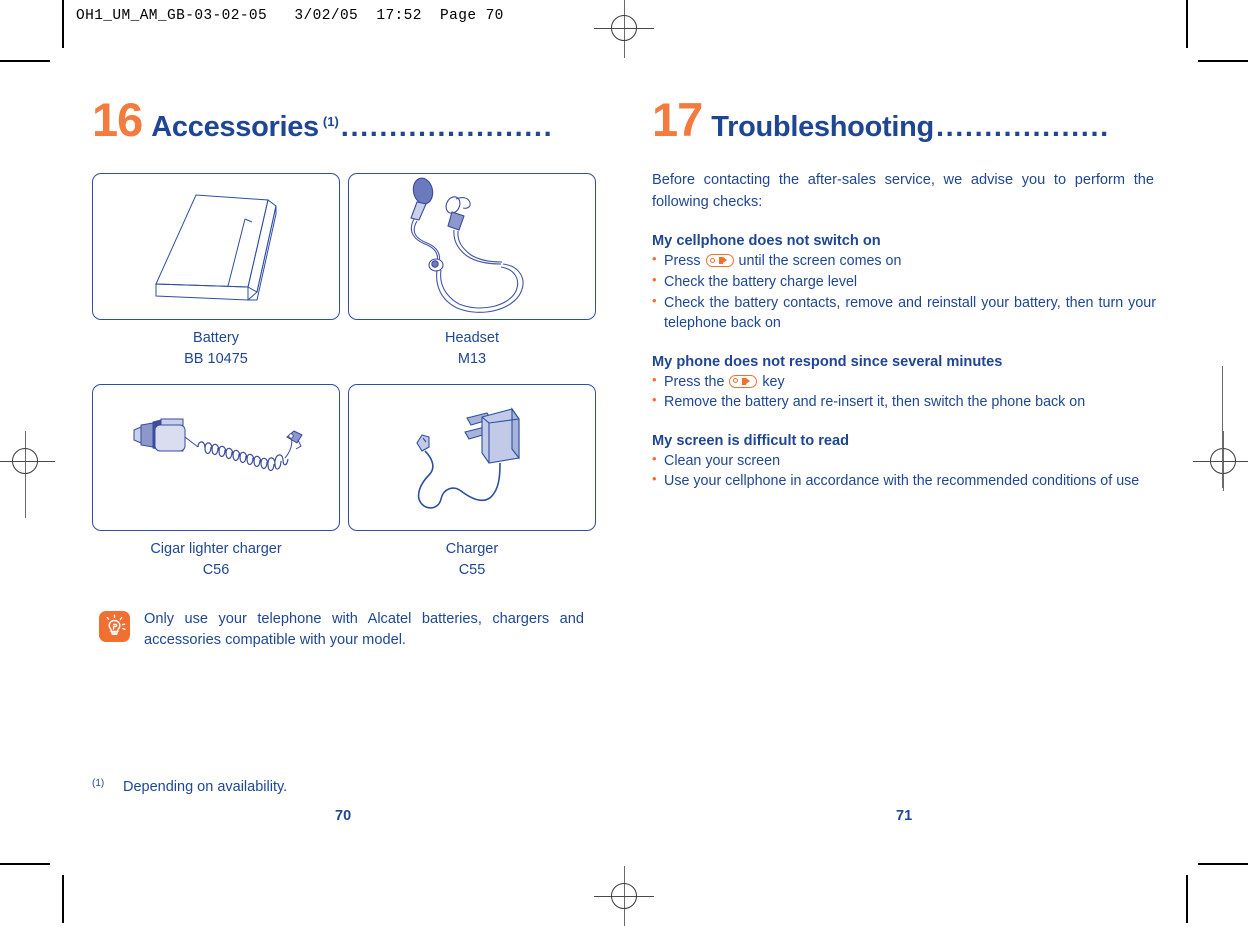  I want to click on battery-illustration, so click(216, 247).